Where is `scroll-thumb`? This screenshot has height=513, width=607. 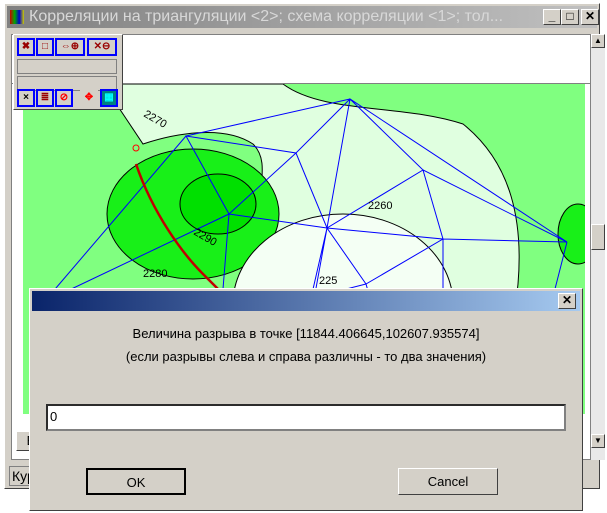 scroll-thumb is located at coordinates (598, 237).